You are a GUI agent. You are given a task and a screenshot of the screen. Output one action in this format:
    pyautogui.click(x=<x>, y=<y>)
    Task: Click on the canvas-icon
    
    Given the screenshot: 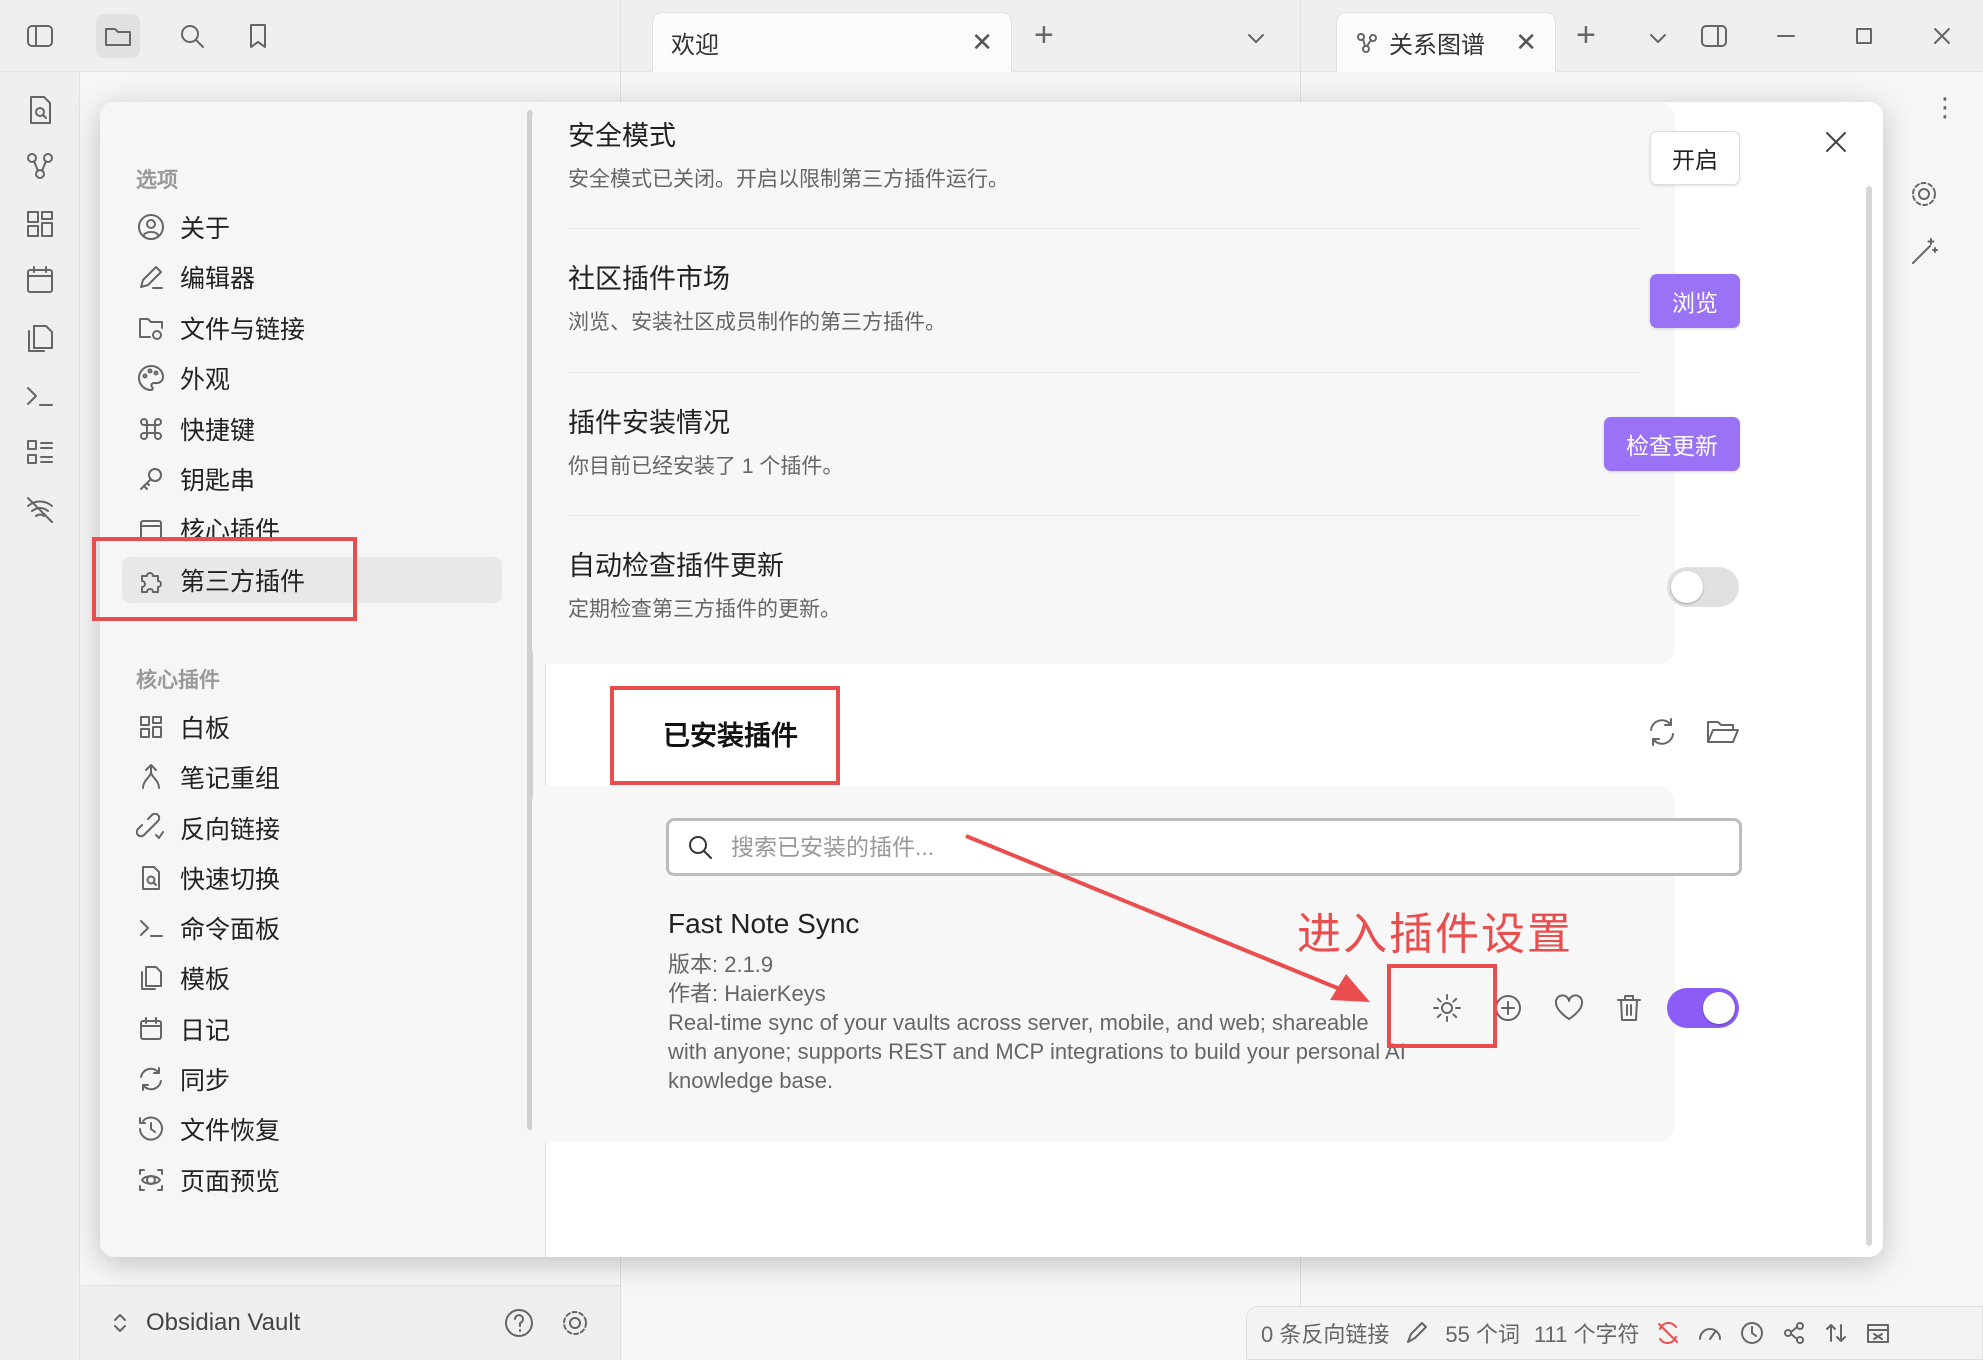 What is the action you would take?
    pyautogui.click(x=40, y=224)
    